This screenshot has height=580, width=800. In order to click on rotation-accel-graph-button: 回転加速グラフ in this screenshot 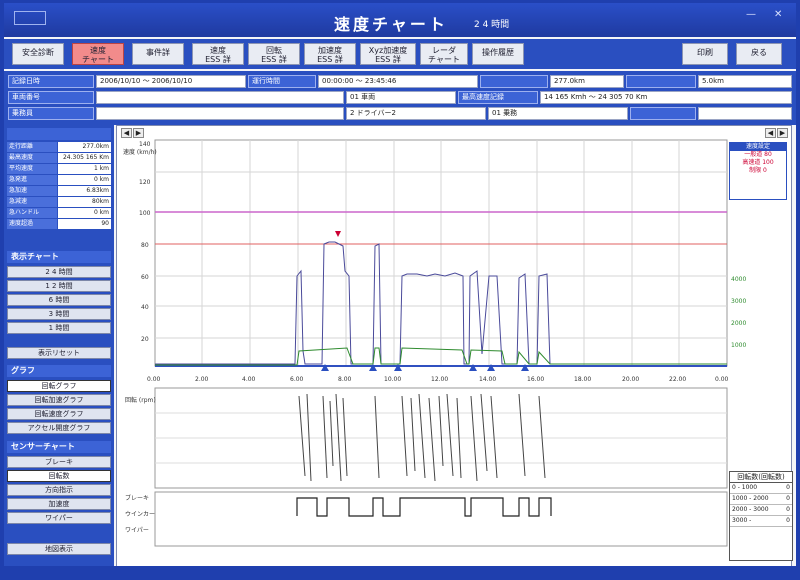, I will do `click(59, 400)`.